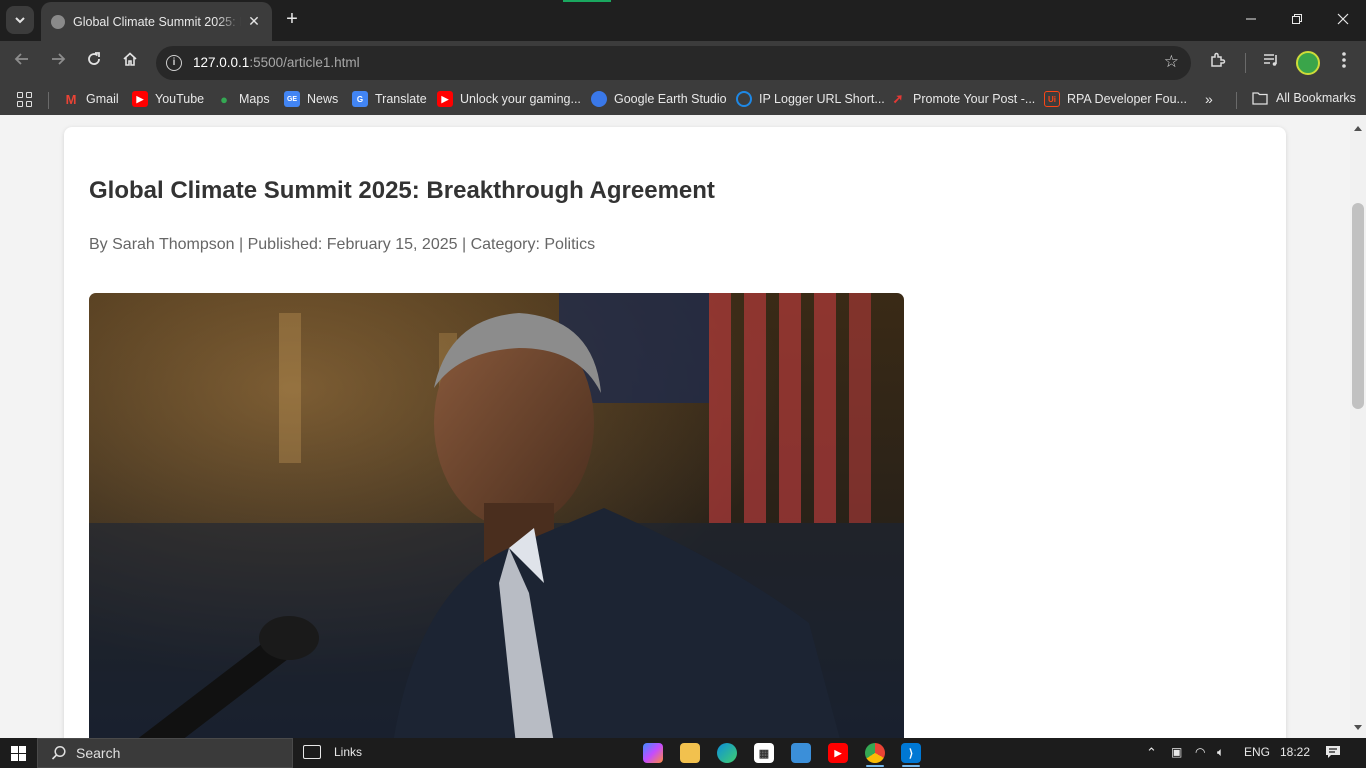  What do you see at coordinates (659, 99) in the screenshot?
I see `bookmark-google-earth-studio: Google Earth Studio` at bounding box center [659, 99].